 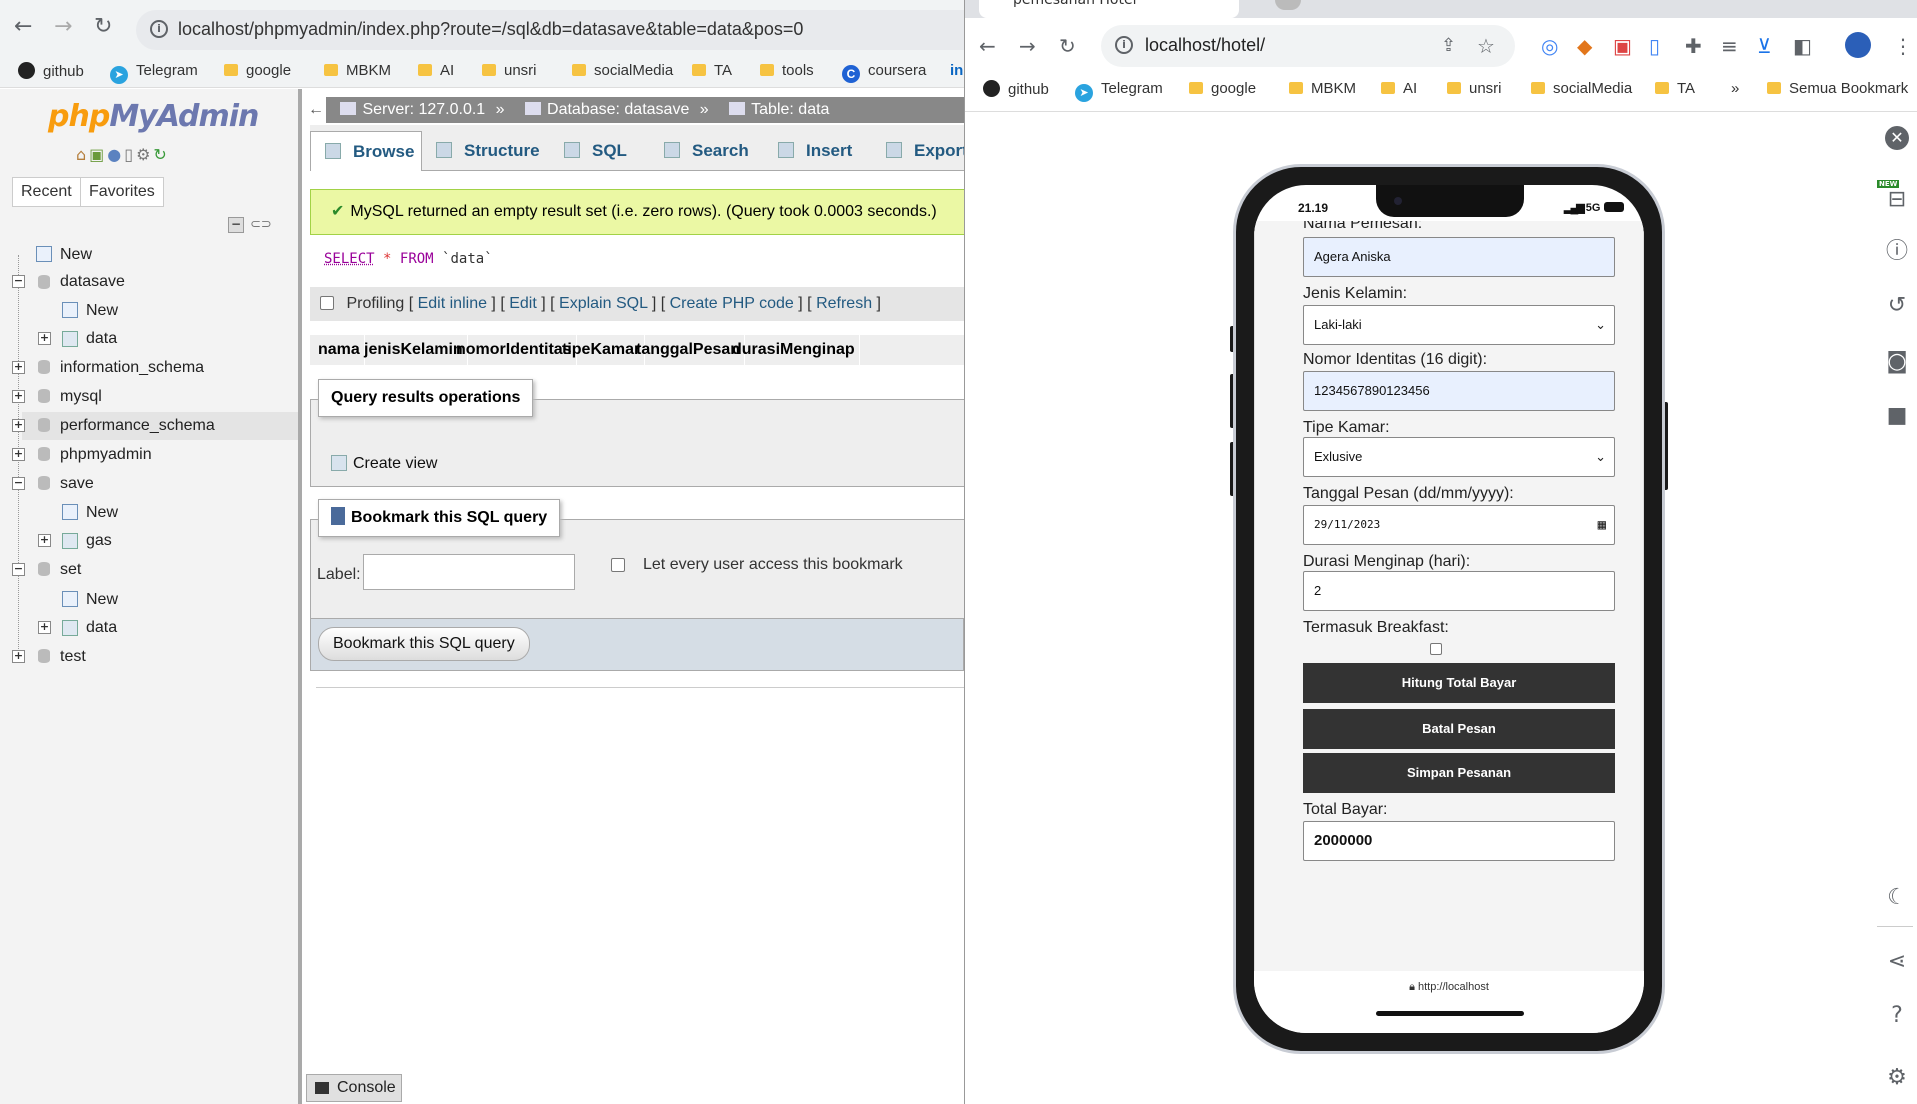 What do you see at coordinates (106, 455) in the screenshot?
I see `tree-db-phpmyadmin: phpmyadmin` at bounding box center [106, 455].